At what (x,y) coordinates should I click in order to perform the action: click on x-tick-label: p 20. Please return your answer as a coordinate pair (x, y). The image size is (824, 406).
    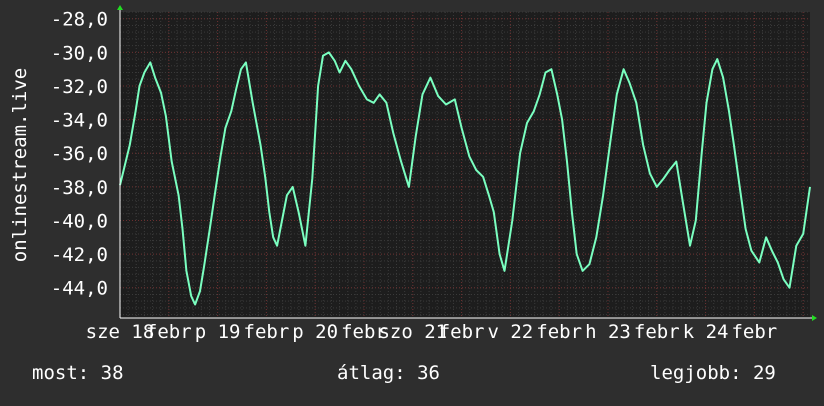
    Looking at the image, I should click on (315, 332).